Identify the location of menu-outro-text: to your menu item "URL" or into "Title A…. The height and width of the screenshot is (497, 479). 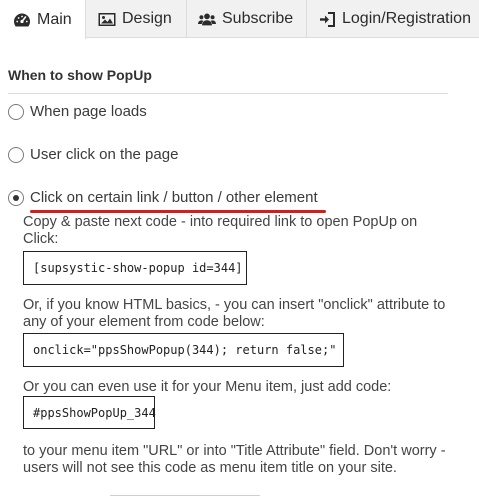
(234, 459).